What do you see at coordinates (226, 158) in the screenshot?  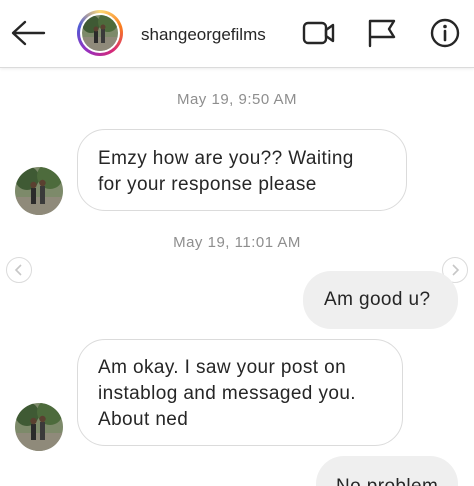 I see `message-line: Emzy how are you?? Waiting` at bounding box center [226, 158].